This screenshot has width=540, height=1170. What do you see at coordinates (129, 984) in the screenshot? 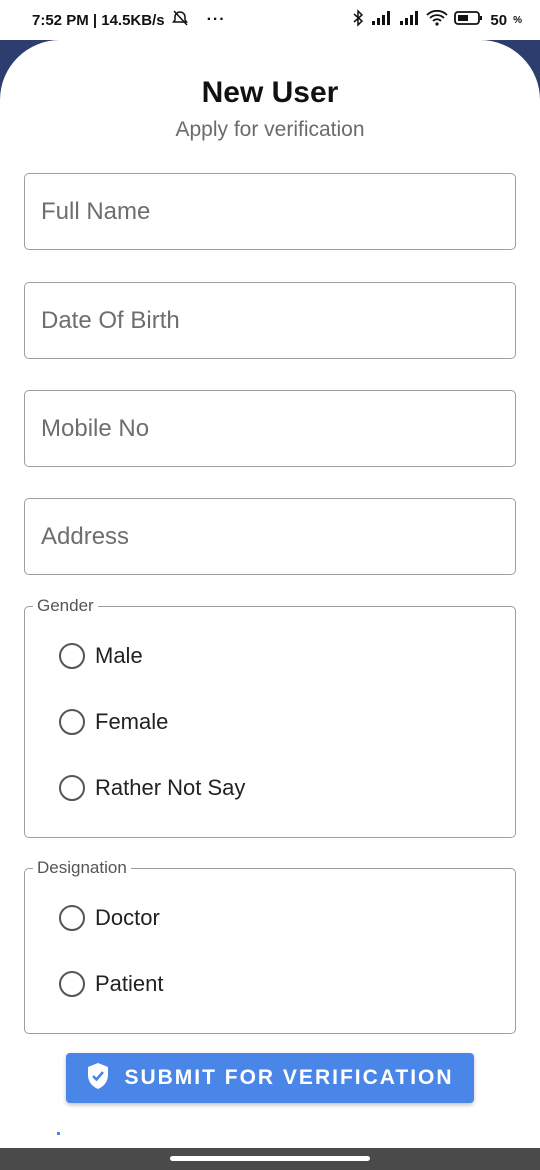
I see `radio-label: Patient` at bounding box center [129, 984].